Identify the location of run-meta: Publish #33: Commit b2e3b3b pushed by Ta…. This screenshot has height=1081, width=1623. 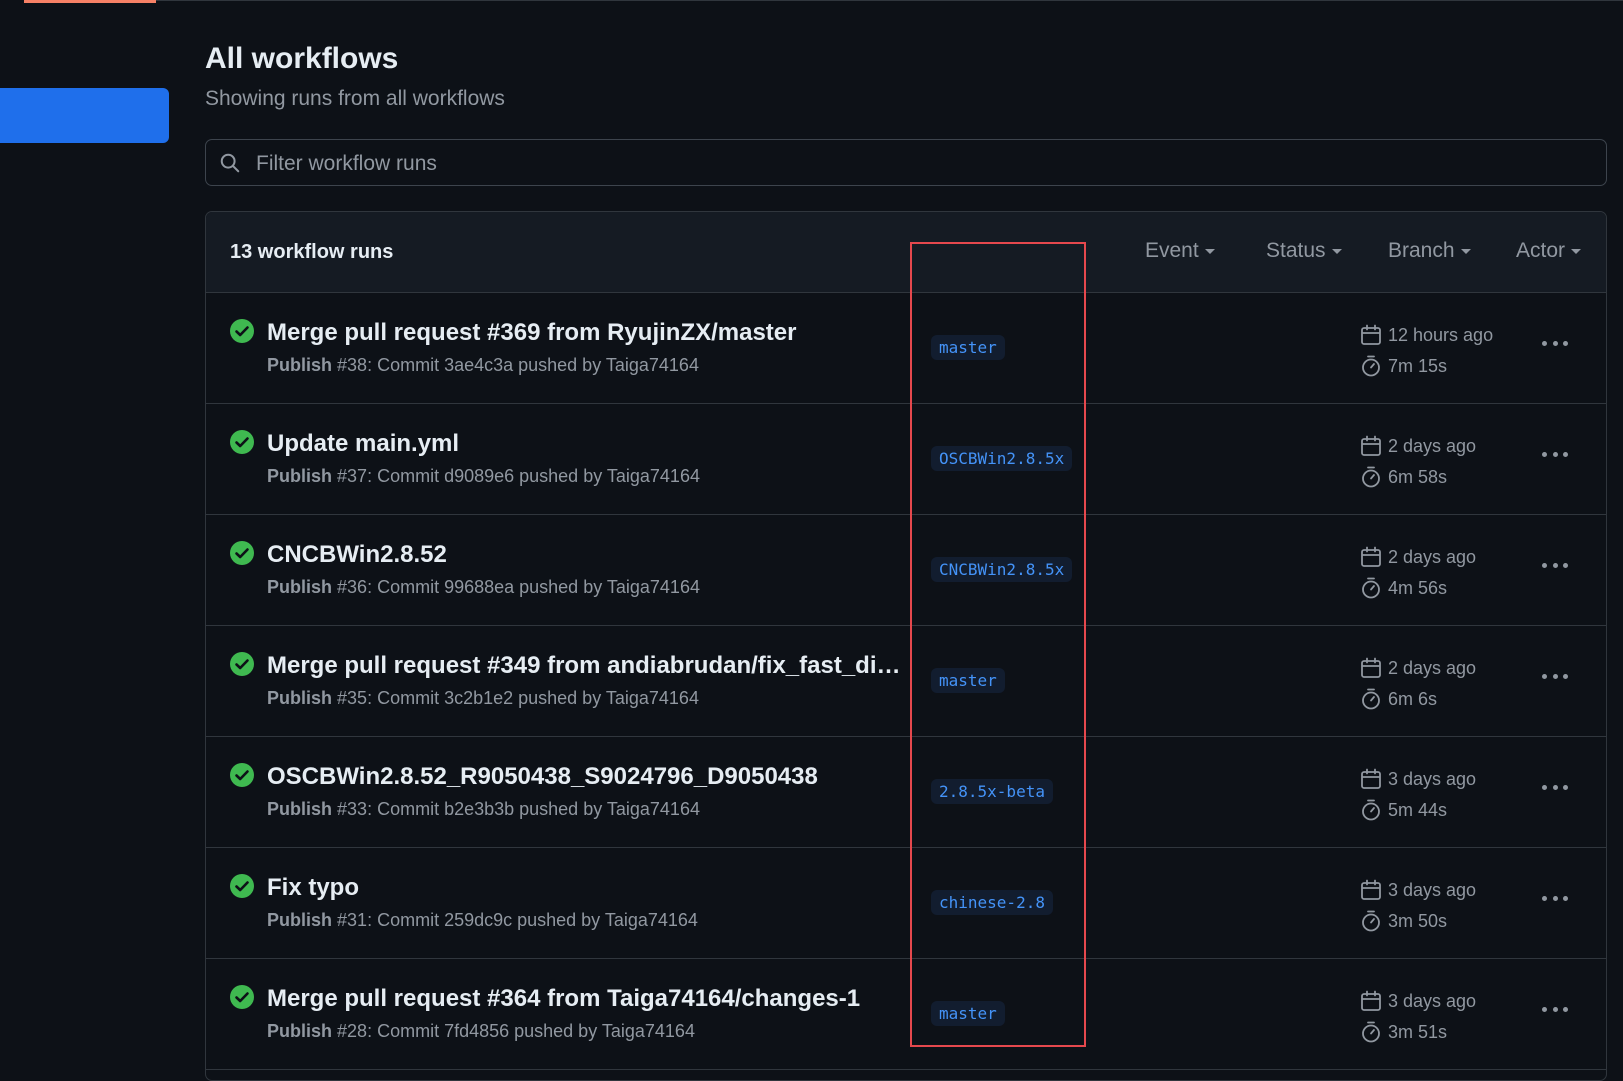
(483, 809).